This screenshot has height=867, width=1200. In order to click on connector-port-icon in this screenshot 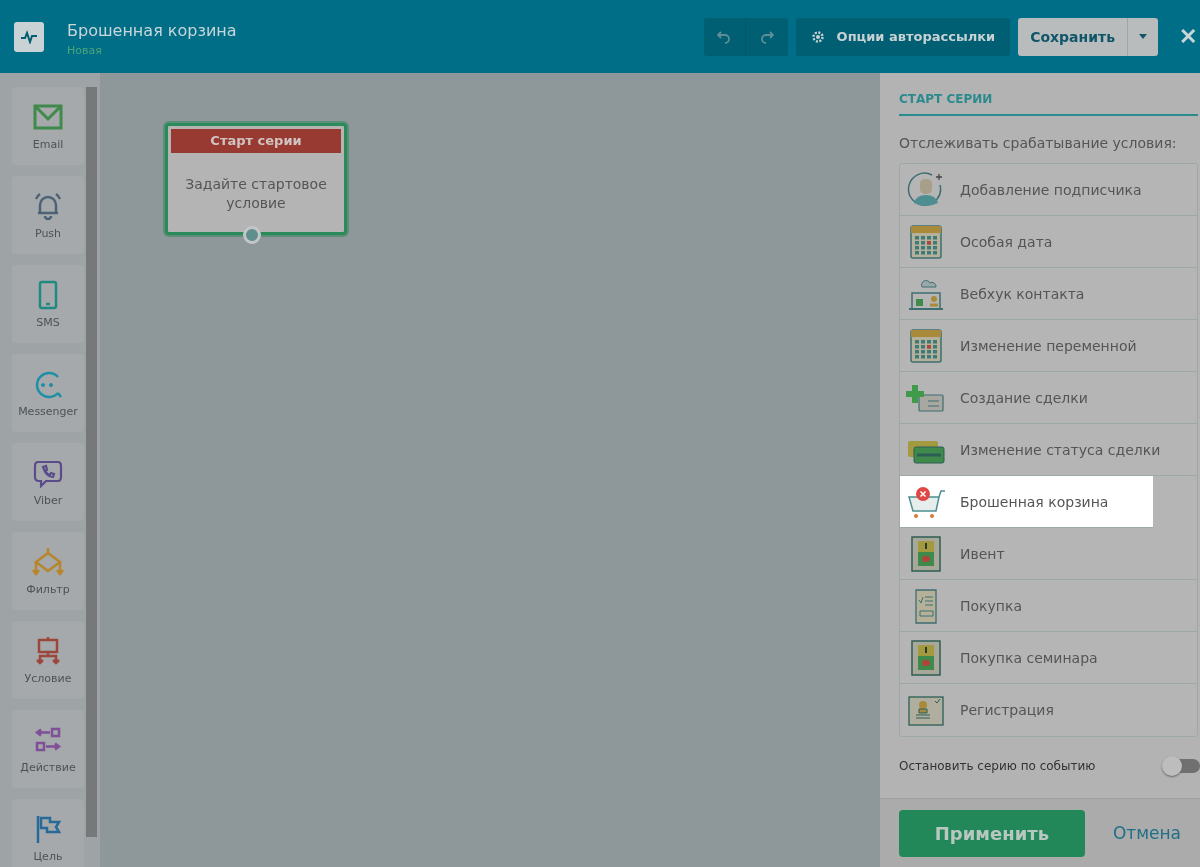, I will do `click(252, 235)`.